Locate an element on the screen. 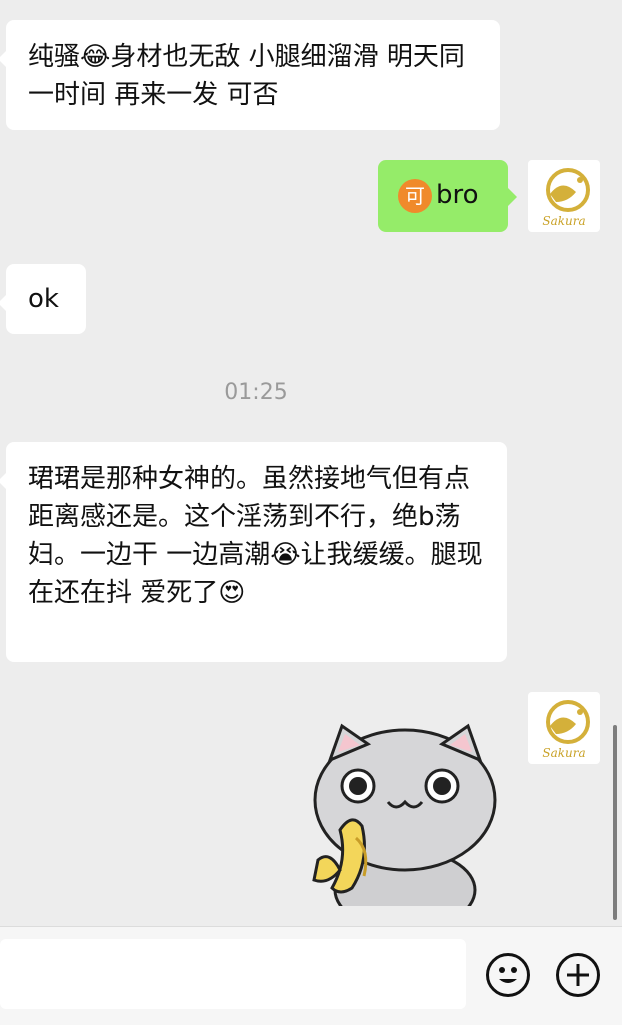 The width and height of the screenshot is (622, 1025). scrollbar is located at coordinates (615, 822).